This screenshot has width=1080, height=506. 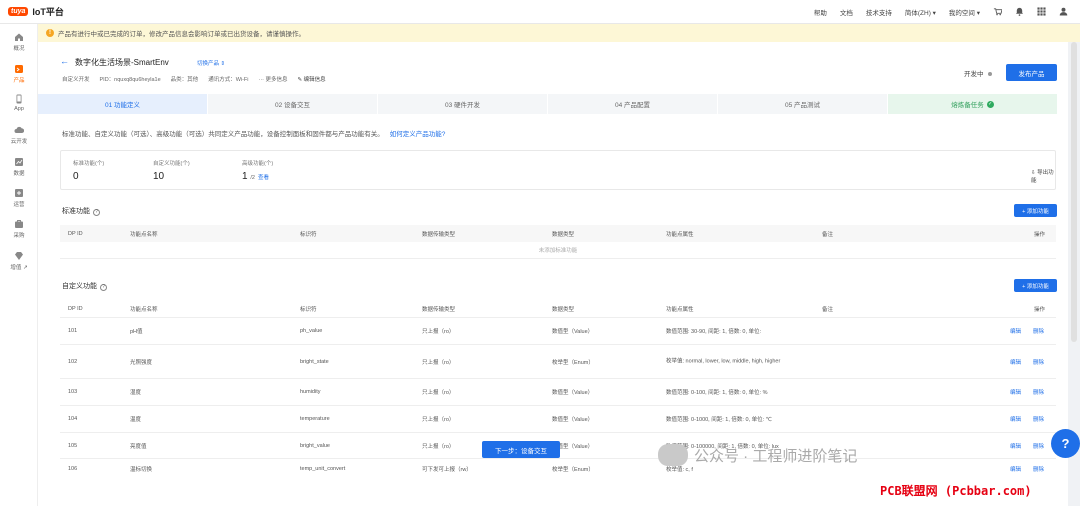 I want to click on switch-product-link: 切换产品 ⇕, so click(x=211, y=63).